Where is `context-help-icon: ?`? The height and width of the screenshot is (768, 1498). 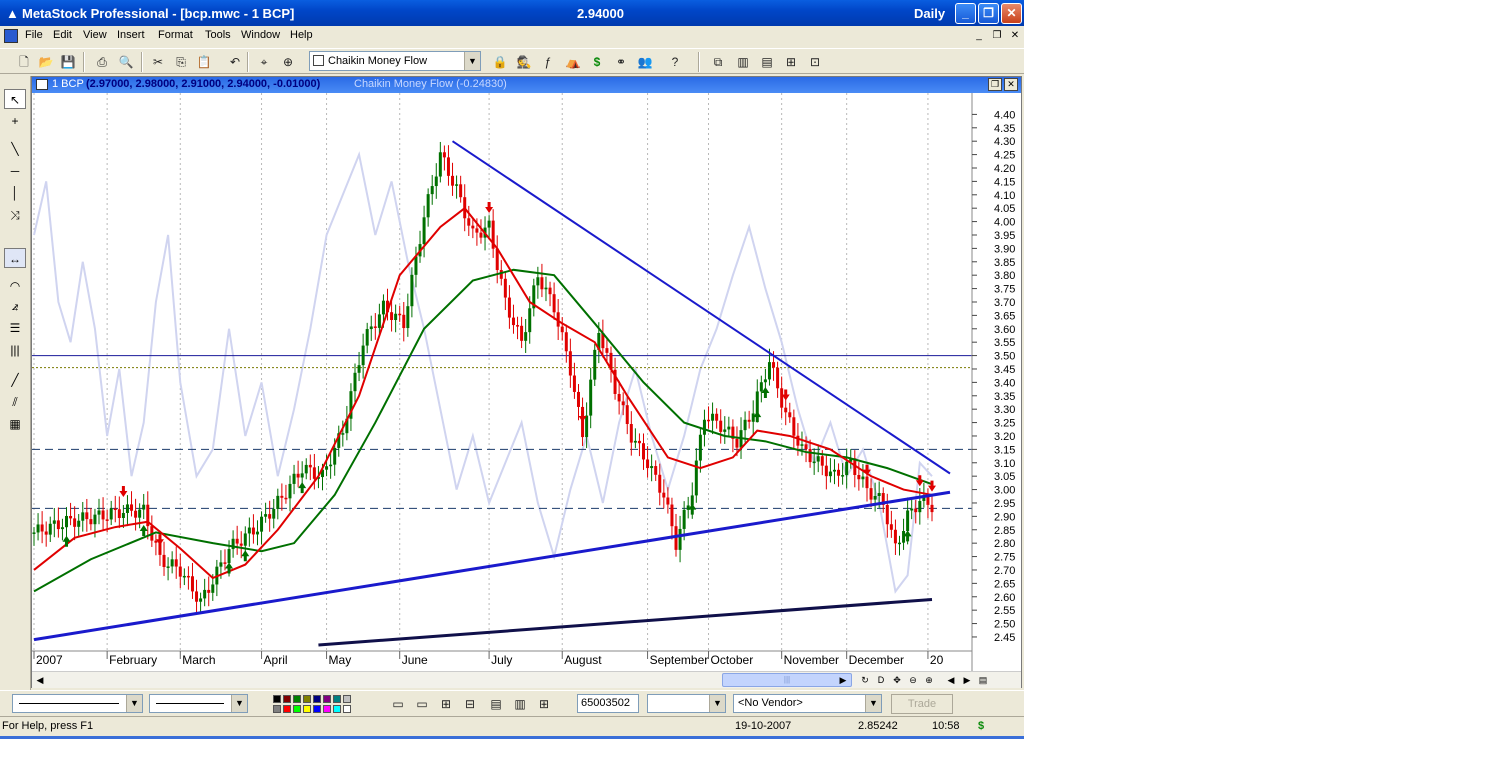
context-help-icon: ? is located at coordinates (675, 62).